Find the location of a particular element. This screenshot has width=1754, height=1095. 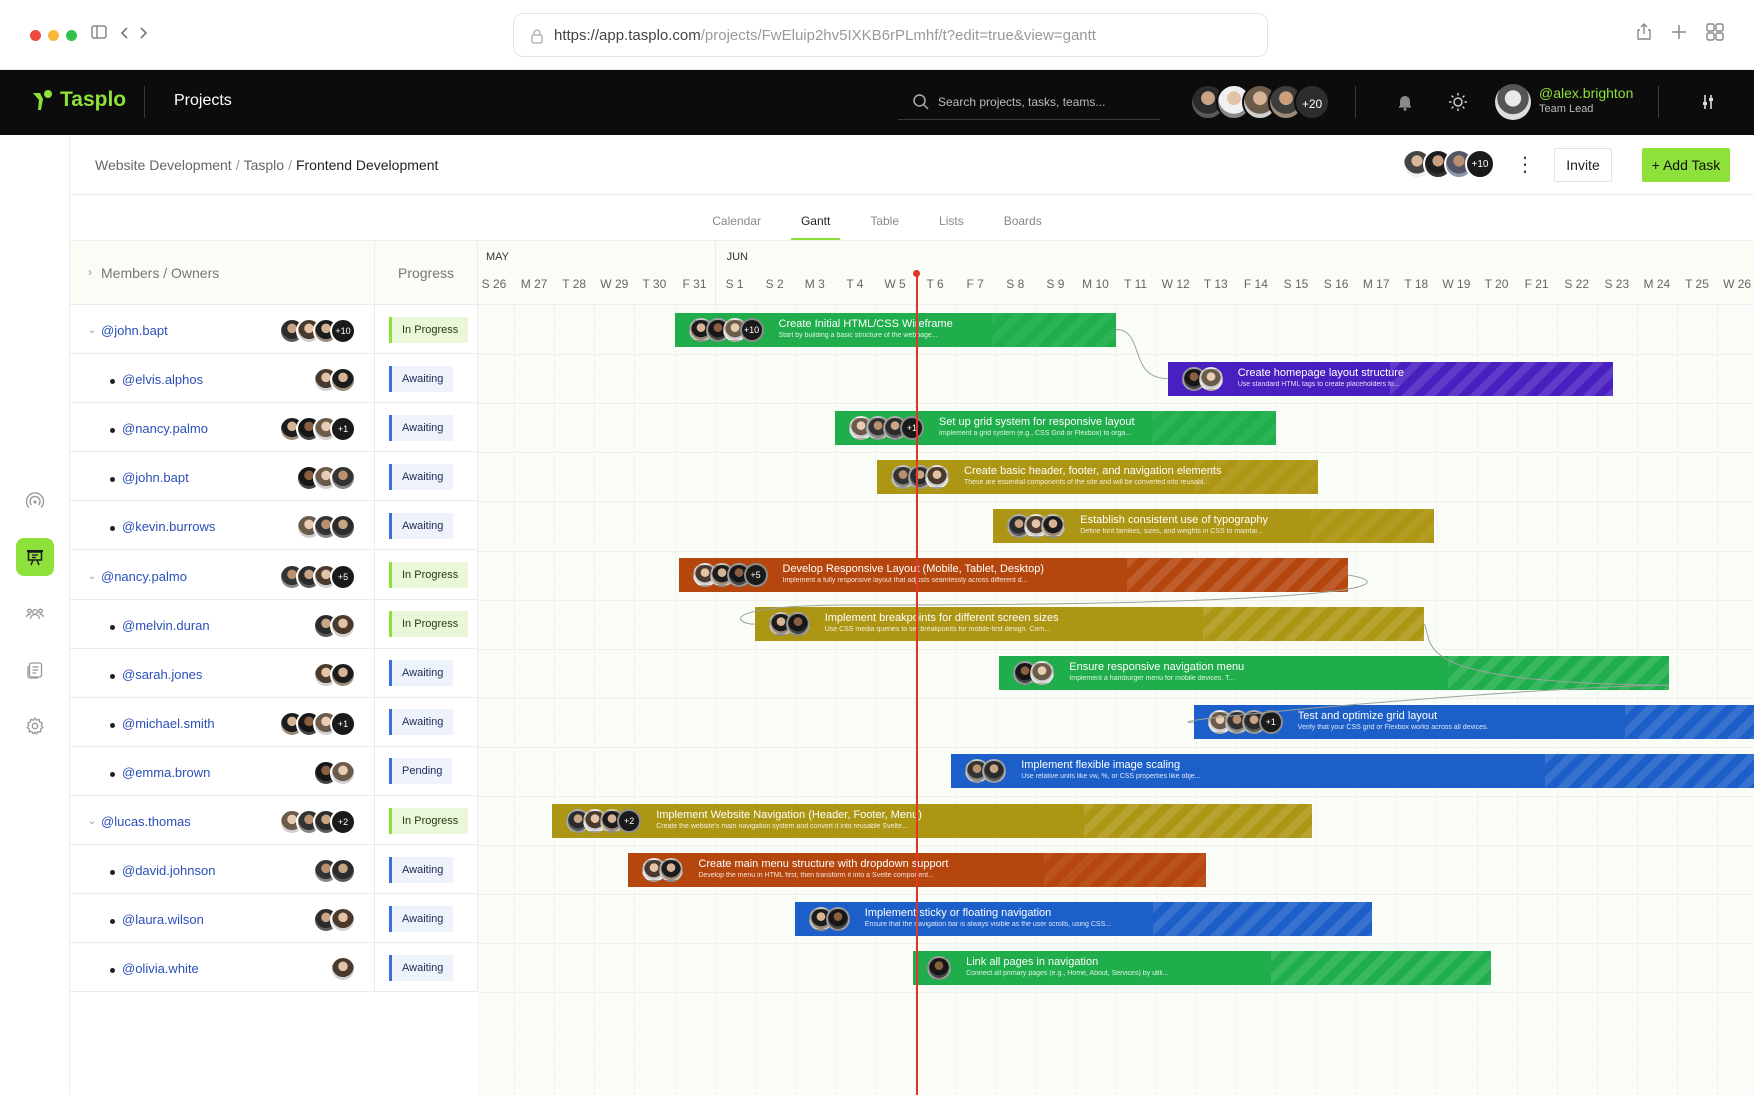

sidebar-item-documents is located at coordinates (35, 670).